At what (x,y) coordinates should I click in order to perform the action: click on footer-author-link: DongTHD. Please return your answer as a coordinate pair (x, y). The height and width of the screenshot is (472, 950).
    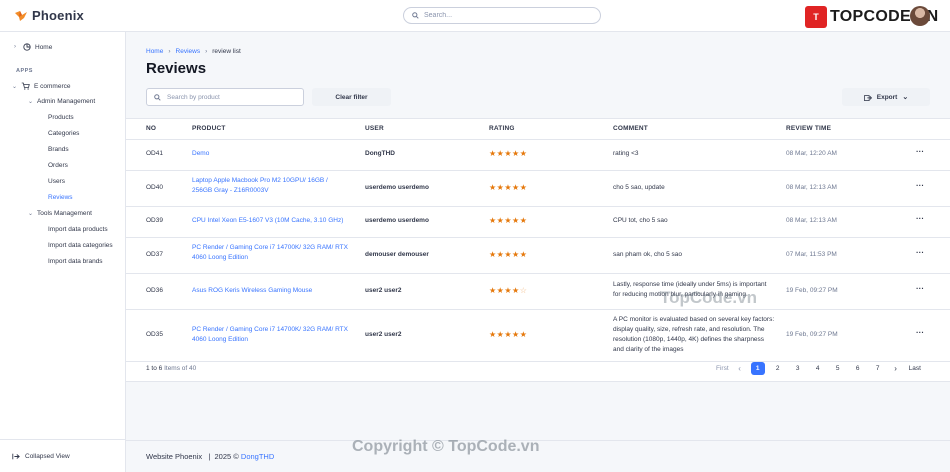
    Looking at the image, I should click on (257, 456).